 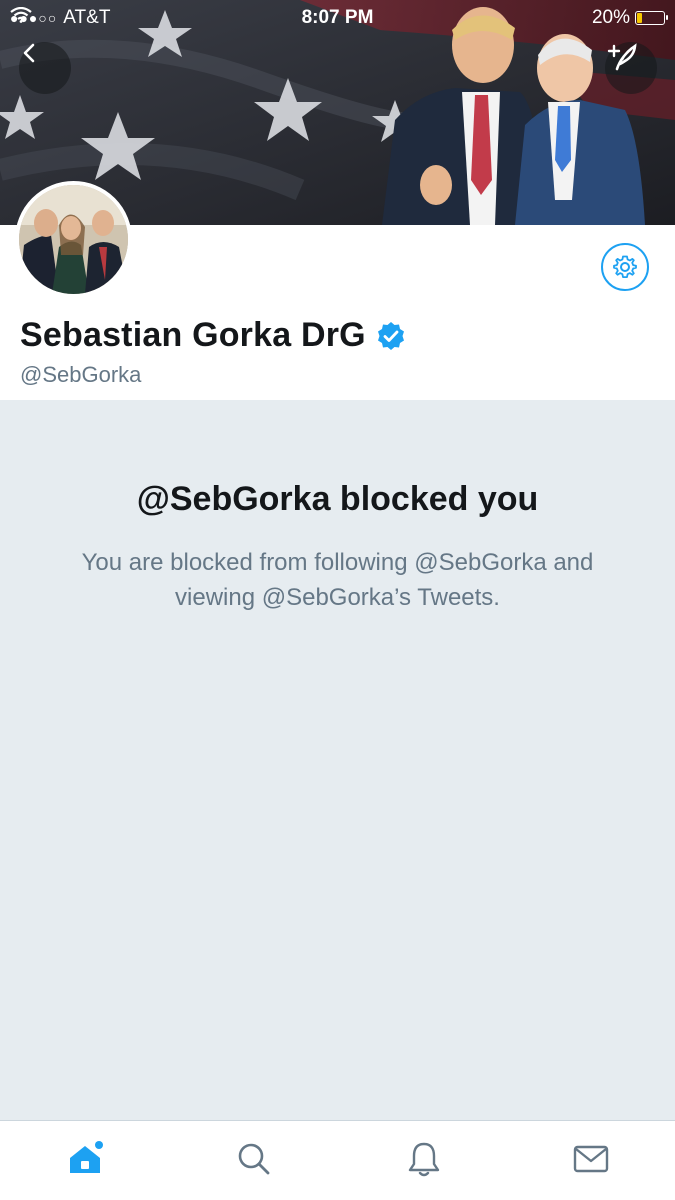 I want to click on avatar, so click(x=73, y=239).